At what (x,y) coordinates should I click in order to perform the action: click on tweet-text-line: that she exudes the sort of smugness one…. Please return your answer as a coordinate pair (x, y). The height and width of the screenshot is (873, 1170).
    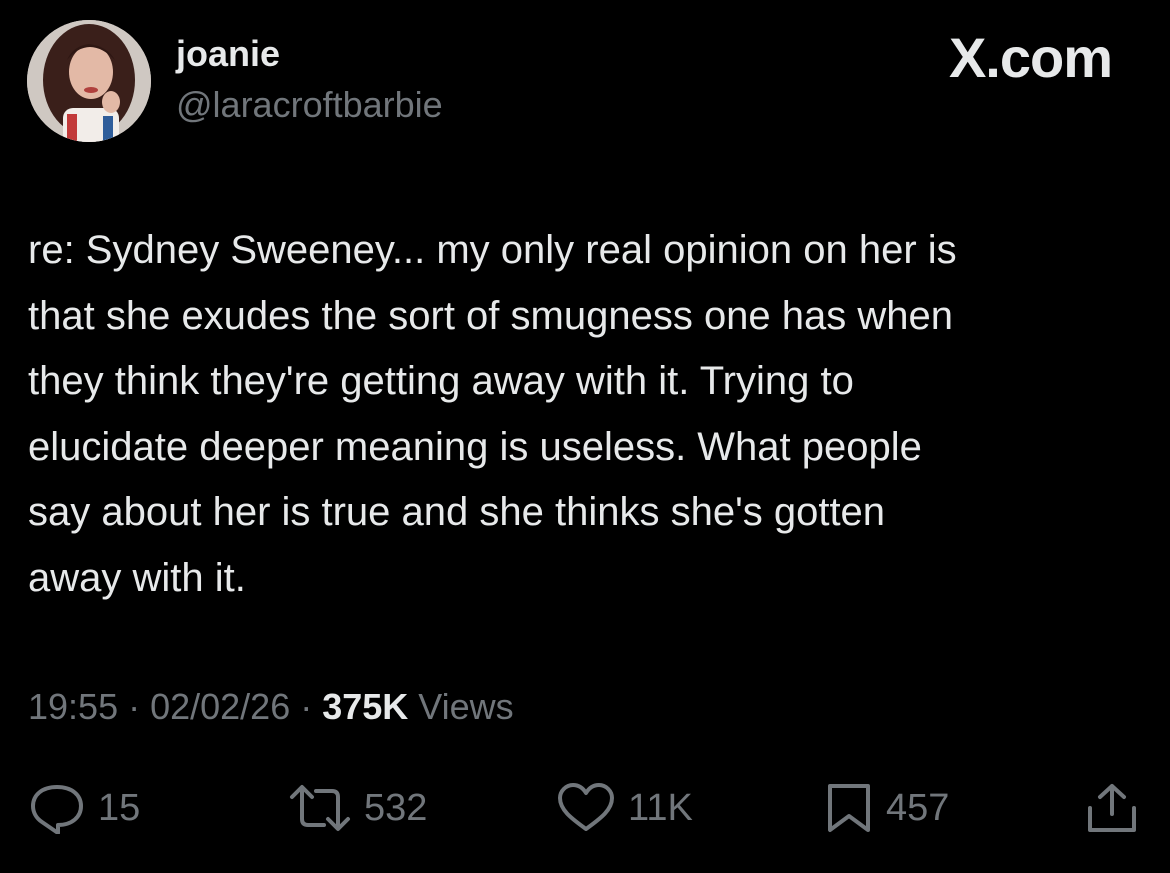
    Looking at the image, I should click on (491, 315).